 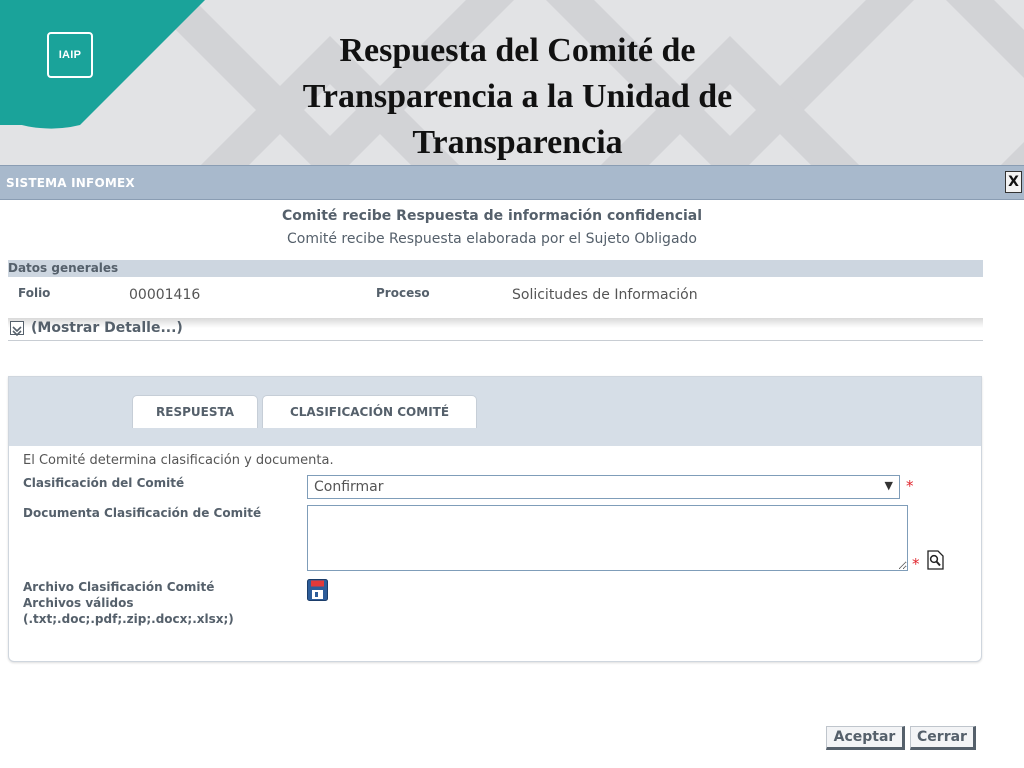 What do you see at coordinates (607, 538) in the screenshot?
I see `documenta-textarea` at bounding box center [607, 538].